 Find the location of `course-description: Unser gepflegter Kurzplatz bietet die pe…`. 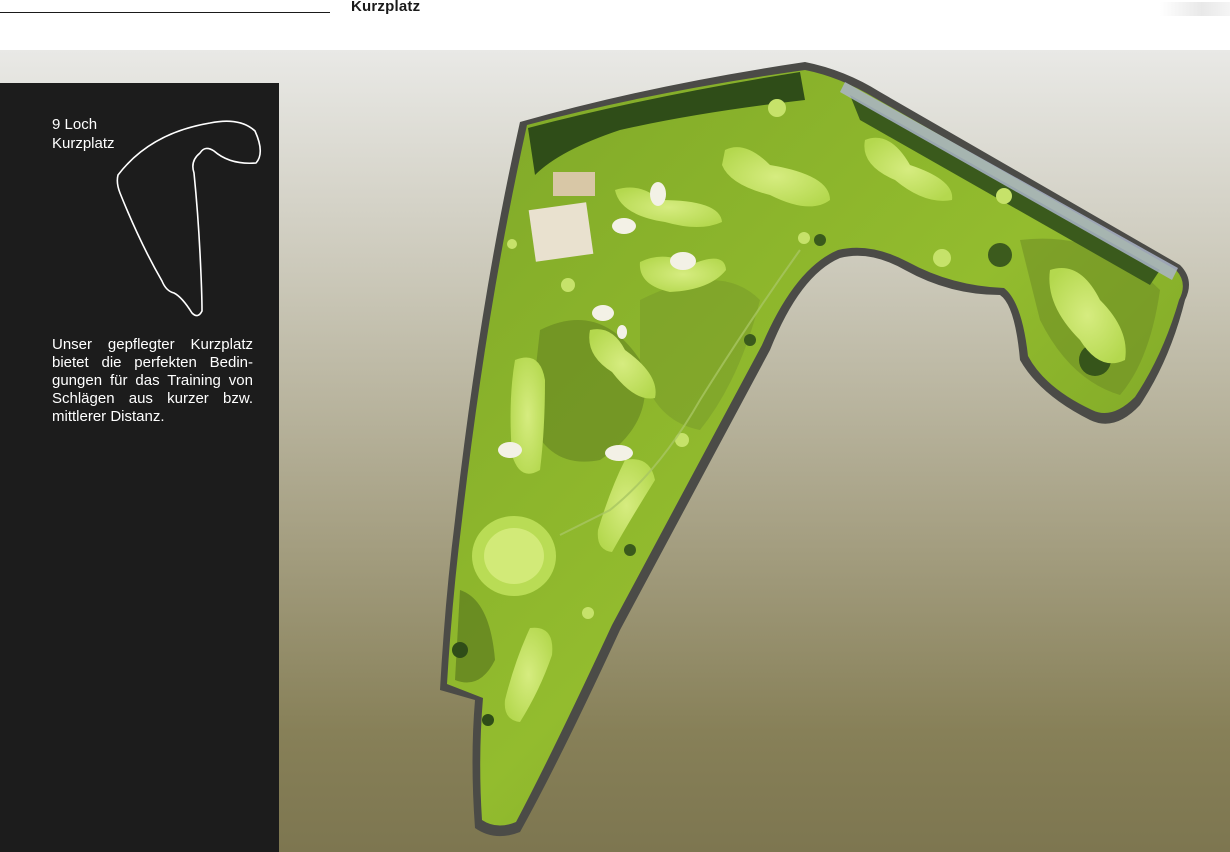

course-description: Unser gepflegter Kurzplatz bietet die pe… is located at coordinates (152, 380).